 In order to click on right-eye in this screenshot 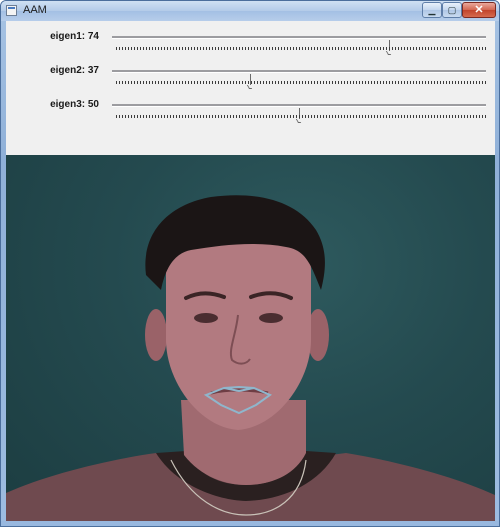, I will do `click(271, 318)`.